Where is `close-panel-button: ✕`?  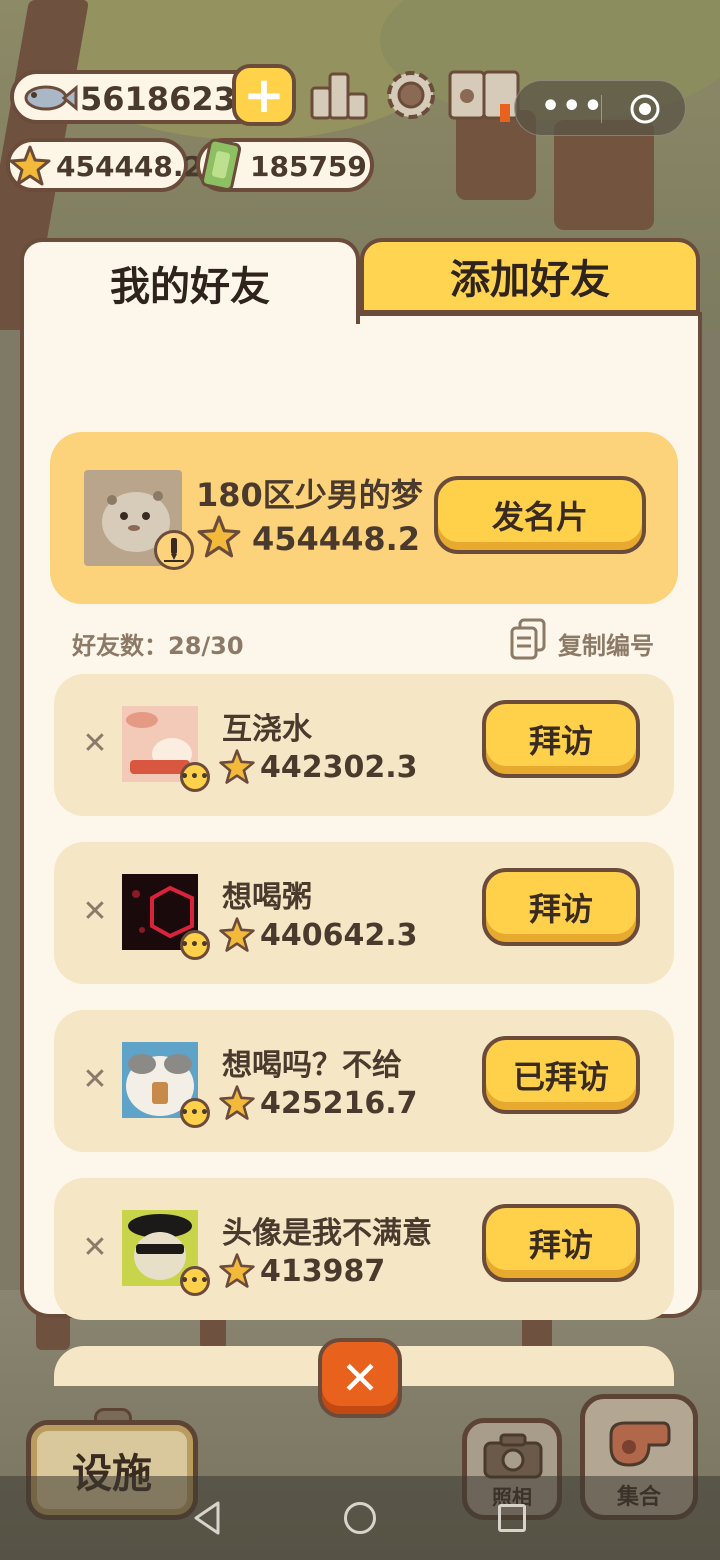
close-panel-button: ✕ is located at coordinates (360, 1378).